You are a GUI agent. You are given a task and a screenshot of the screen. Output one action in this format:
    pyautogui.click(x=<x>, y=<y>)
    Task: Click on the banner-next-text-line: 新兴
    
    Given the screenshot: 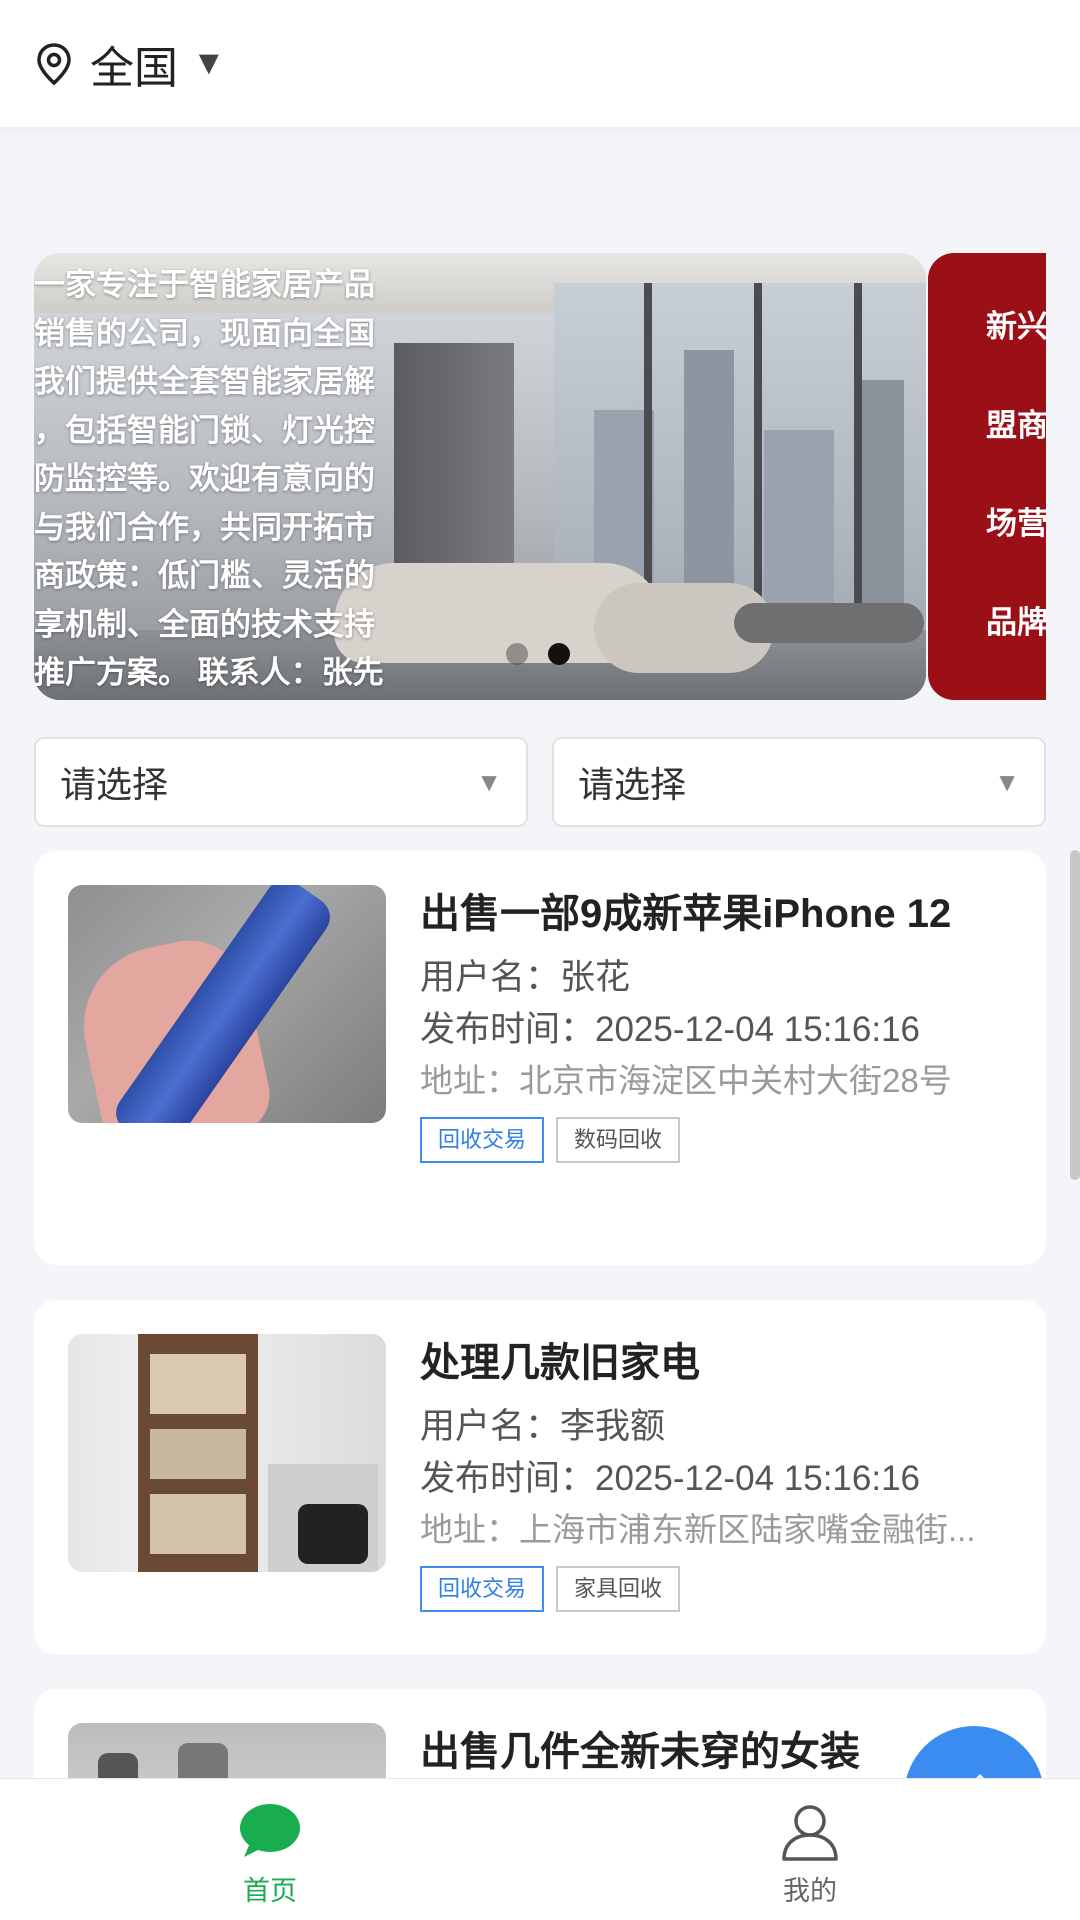 What is the action you would take?
    pyautogui.click(x=1016, y=326)
    